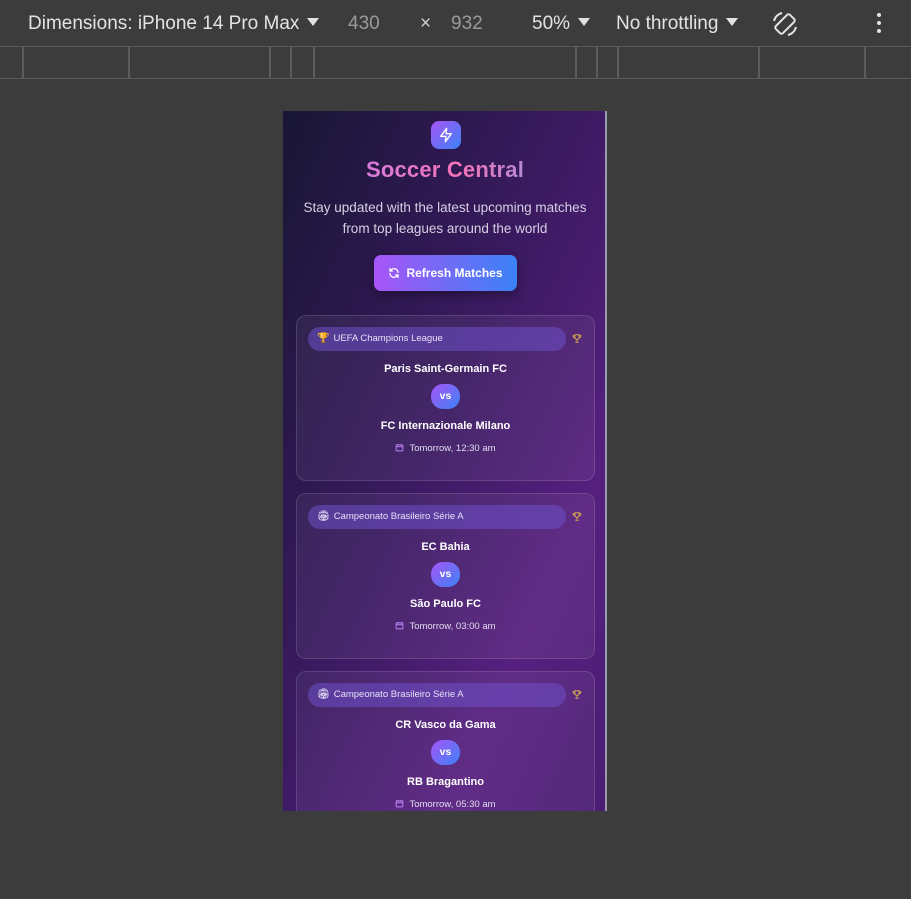 Image resolution: width=911 pixels, height=899 pixels. I want to click on zoom-select: 50%, so click(561, 24).